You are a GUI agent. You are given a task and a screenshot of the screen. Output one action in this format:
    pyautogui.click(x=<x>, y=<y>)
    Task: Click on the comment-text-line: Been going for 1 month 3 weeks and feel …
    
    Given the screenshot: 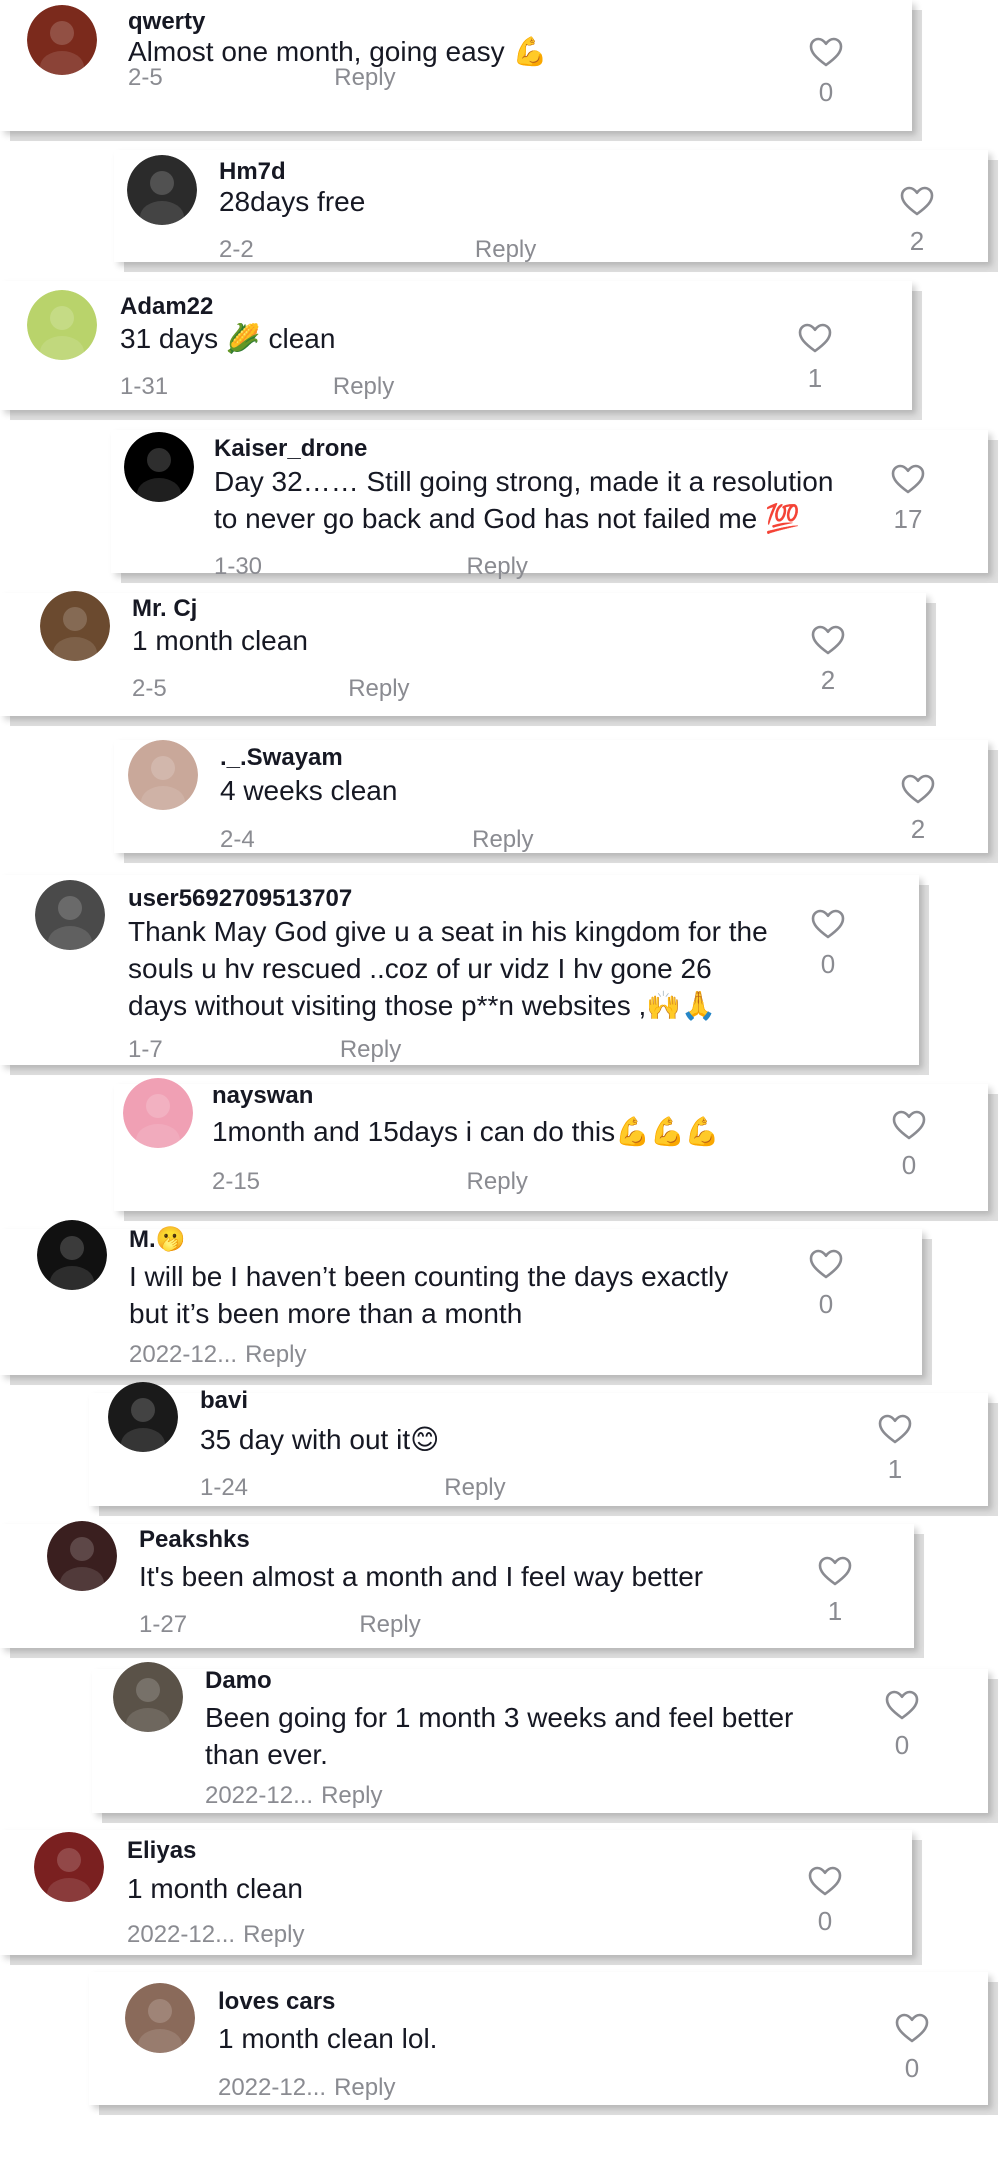 What is the action you would take?
    pyautogui.click(x=499, y=1717)
    